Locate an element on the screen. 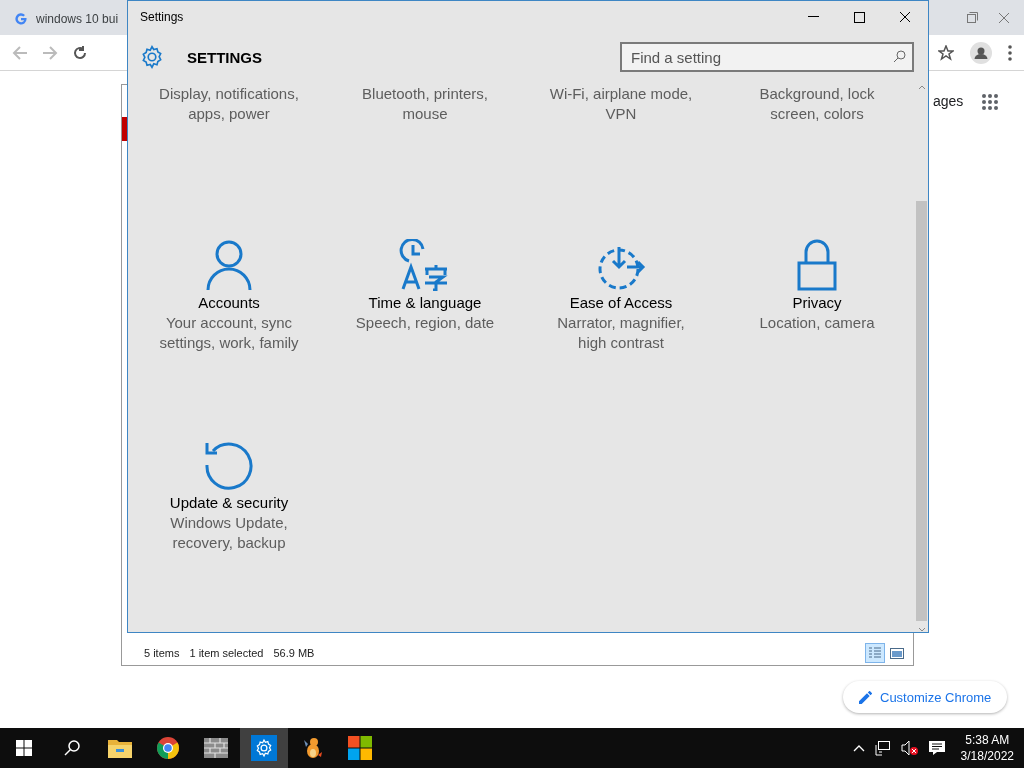  category-description: Speech, region, date is located at coordinates (425, 323).